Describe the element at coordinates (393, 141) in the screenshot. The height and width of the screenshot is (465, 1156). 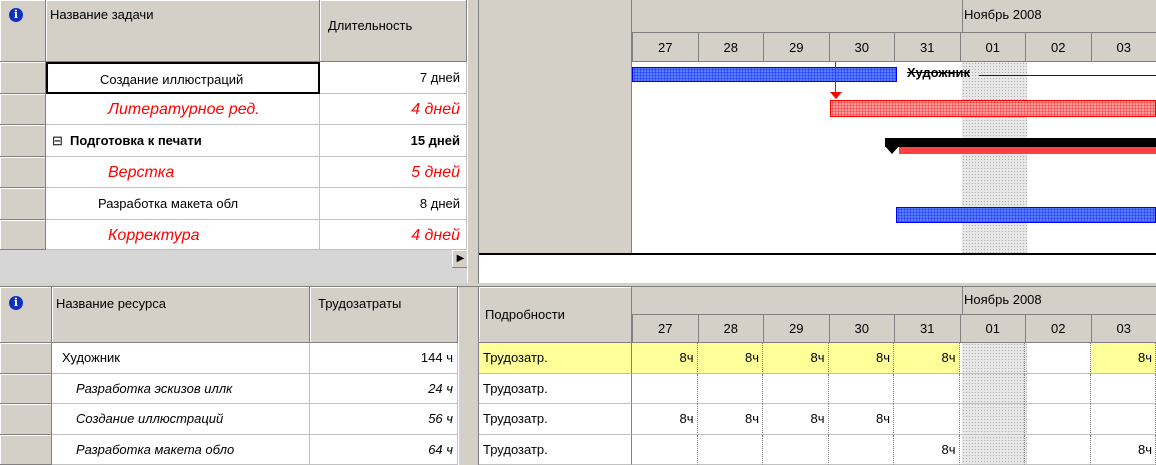
I see `task-duration-cell: 15 дней` at that location.